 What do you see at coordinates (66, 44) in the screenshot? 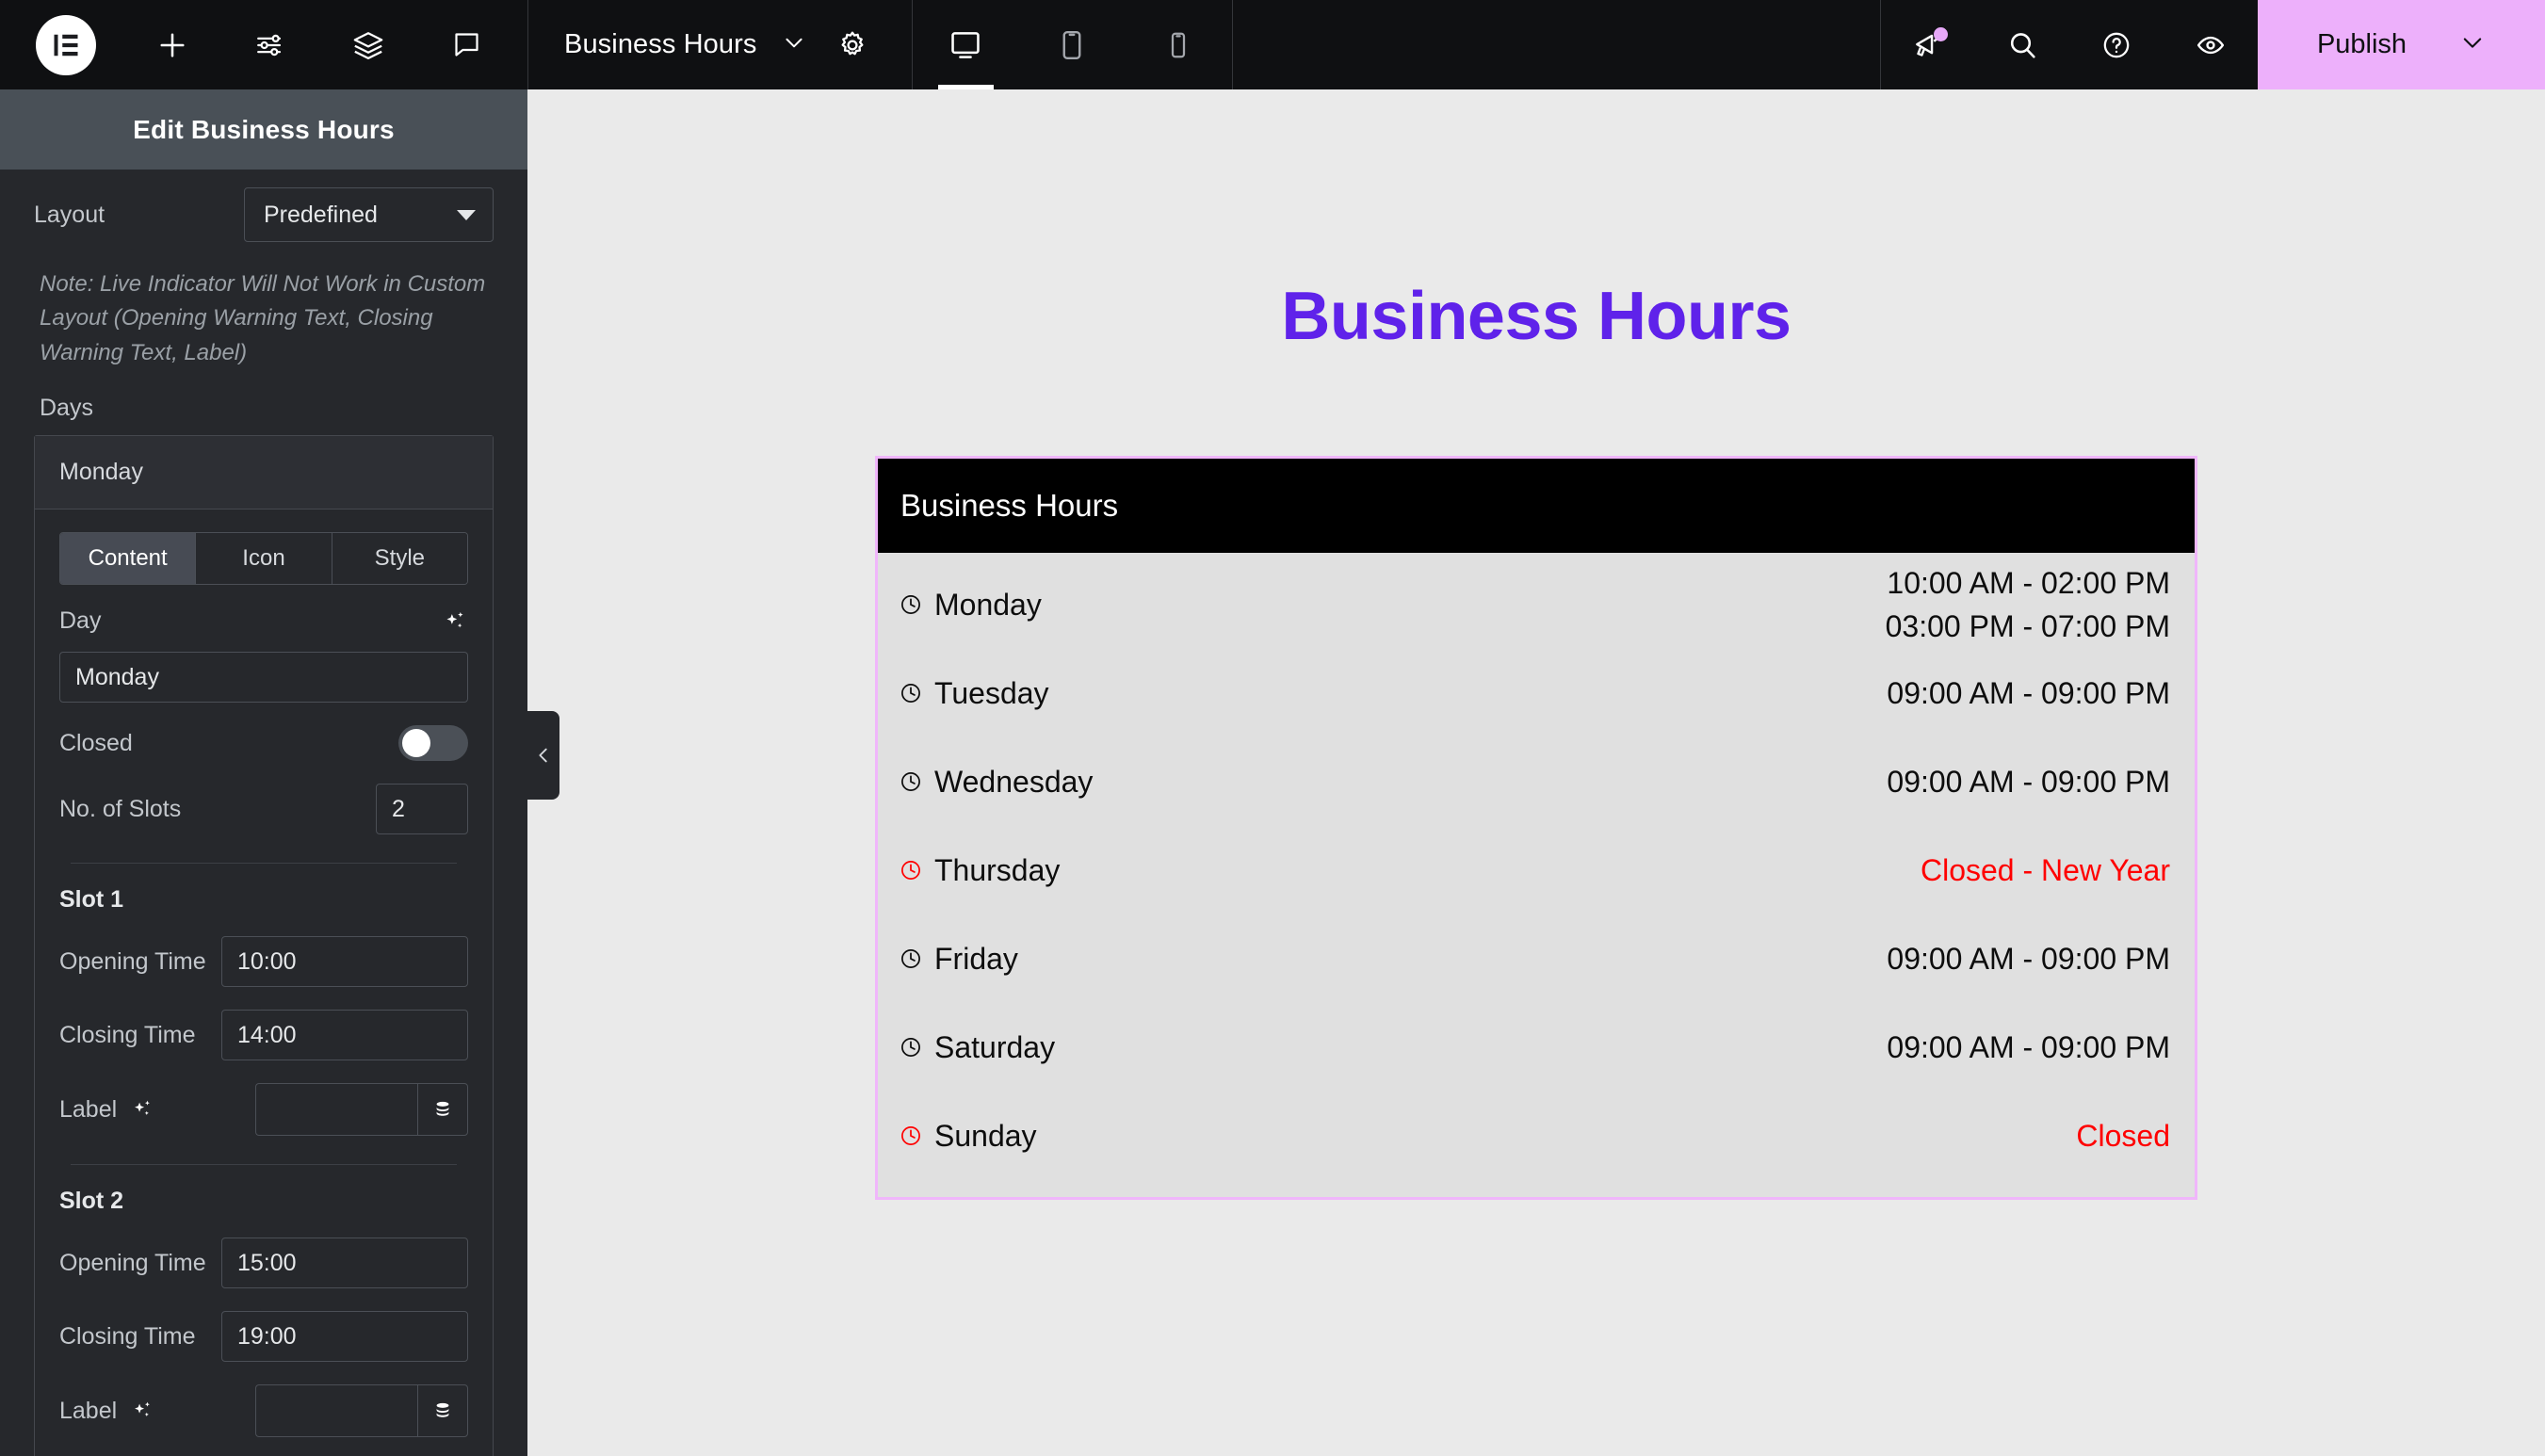
I see `elementor-logo-icon` at bounding box center [66, 44].